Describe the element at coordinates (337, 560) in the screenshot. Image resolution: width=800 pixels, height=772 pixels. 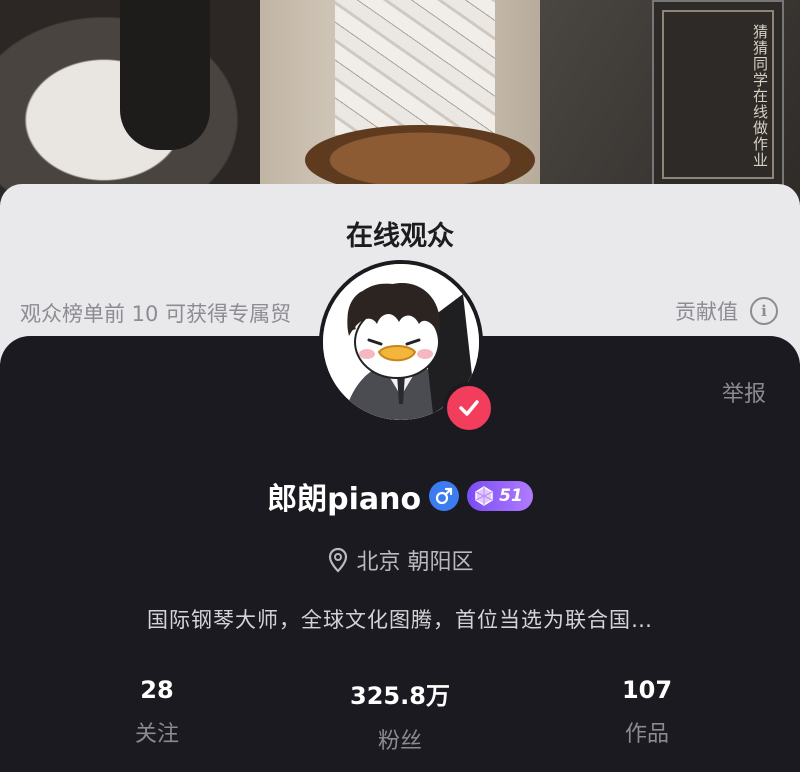
I see `location-pin-icon` at that location.